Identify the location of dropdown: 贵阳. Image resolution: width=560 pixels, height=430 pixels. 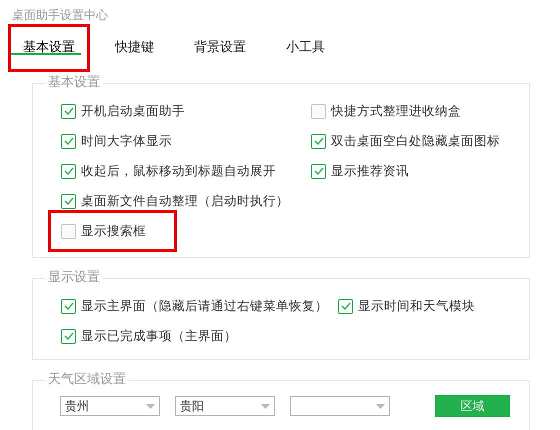
(225, 406).